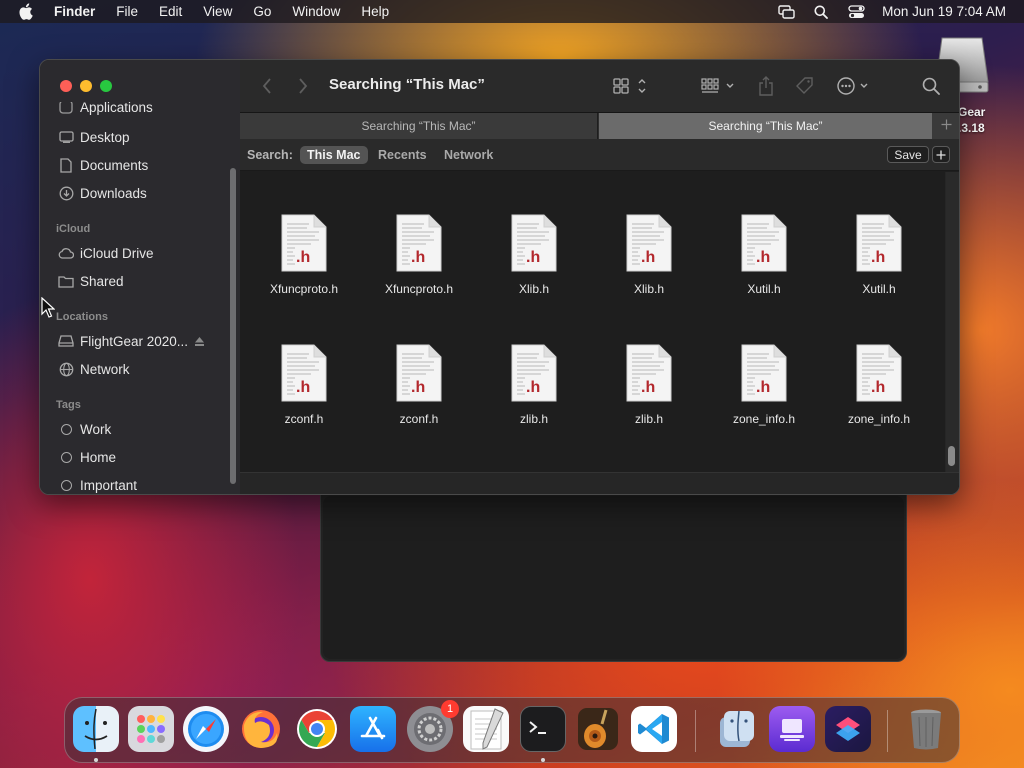 The width and height of the screenshot is (1024, 768). Describe the element at coordinates (821, 12) in the screenshot. I see `spotlight-search-icon` at that location.